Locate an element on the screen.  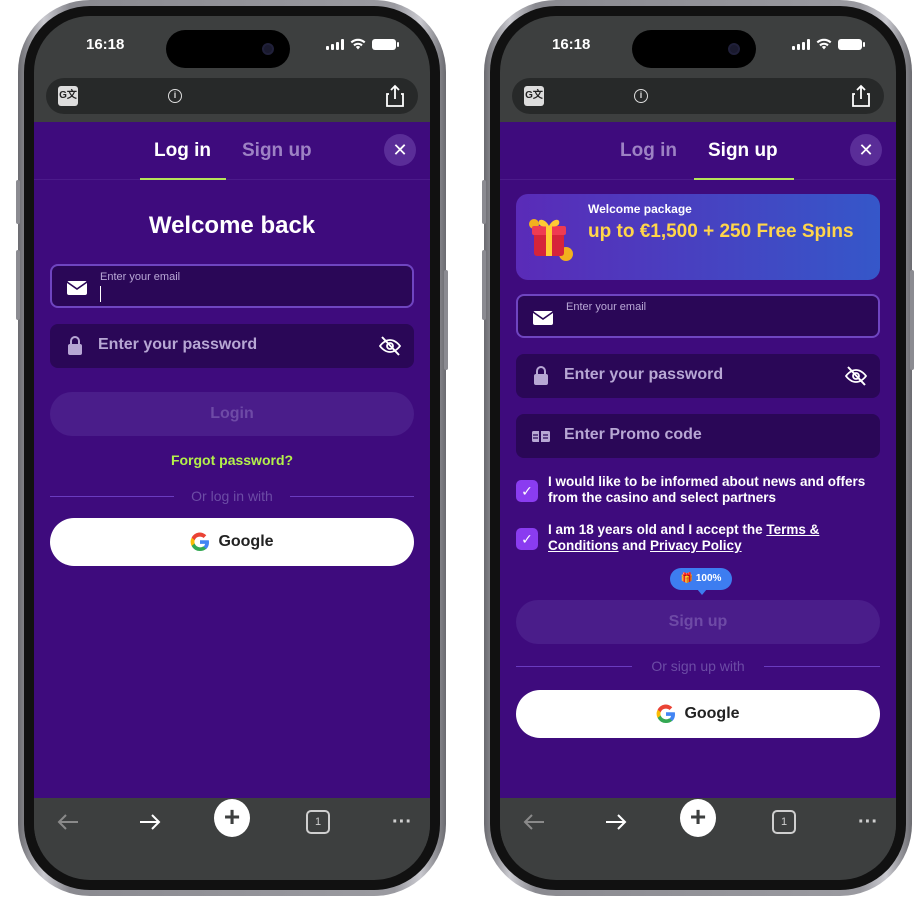
welcome-package-label: Welcome package is located at coordinates (640, 209).